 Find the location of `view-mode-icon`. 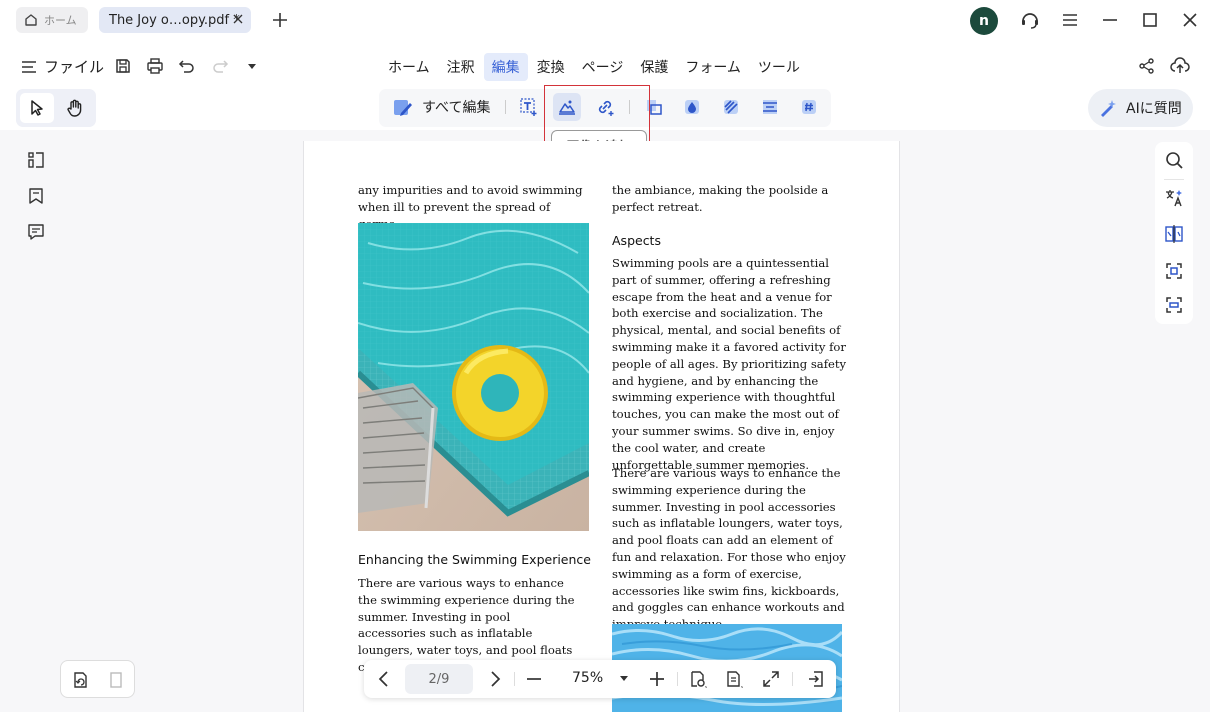

view-mode-icon is located at coordinates (698, 679).